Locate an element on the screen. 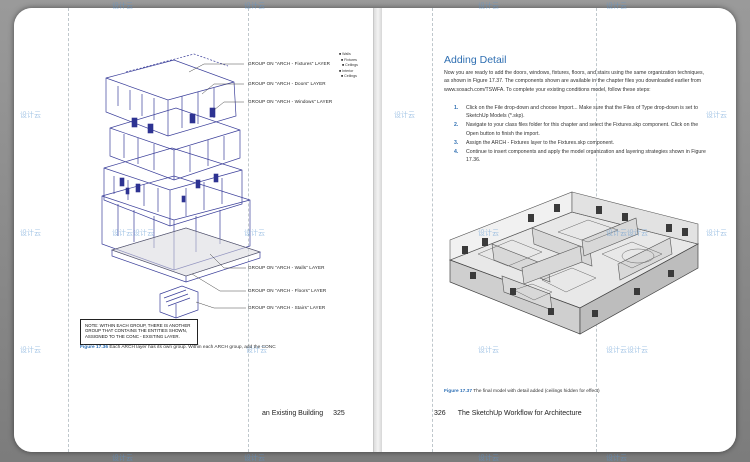  running-footer: The SketchUp Workflow for Architecture is located at coordinates (519, 413).